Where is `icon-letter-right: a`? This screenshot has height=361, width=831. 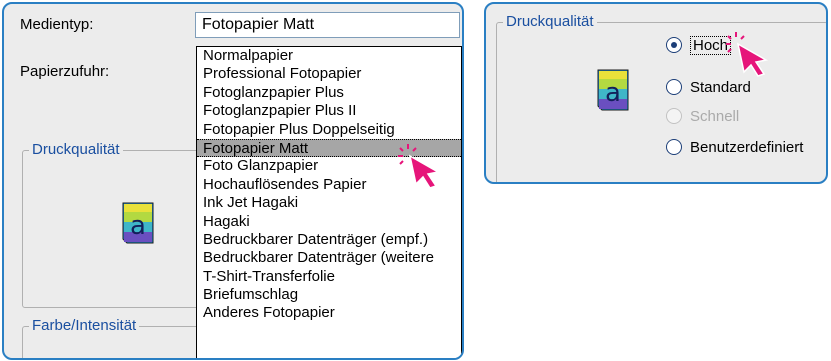
icon-letter-right: a is located at coordinates (613, 93).